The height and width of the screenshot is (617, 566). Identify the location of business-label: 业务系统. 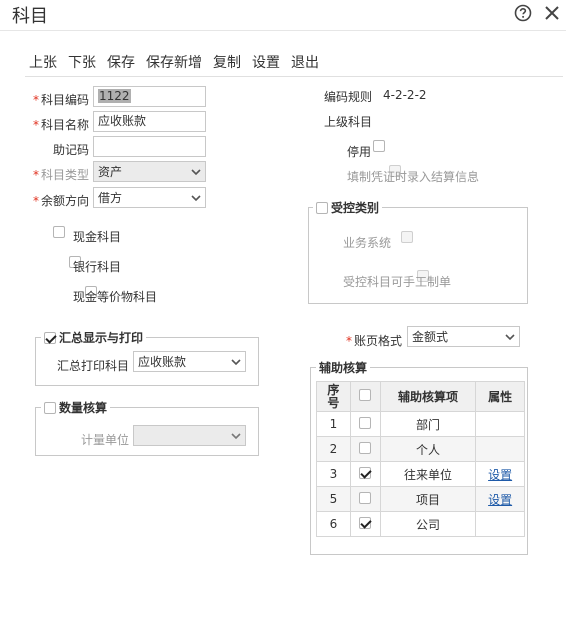
(367, 243).